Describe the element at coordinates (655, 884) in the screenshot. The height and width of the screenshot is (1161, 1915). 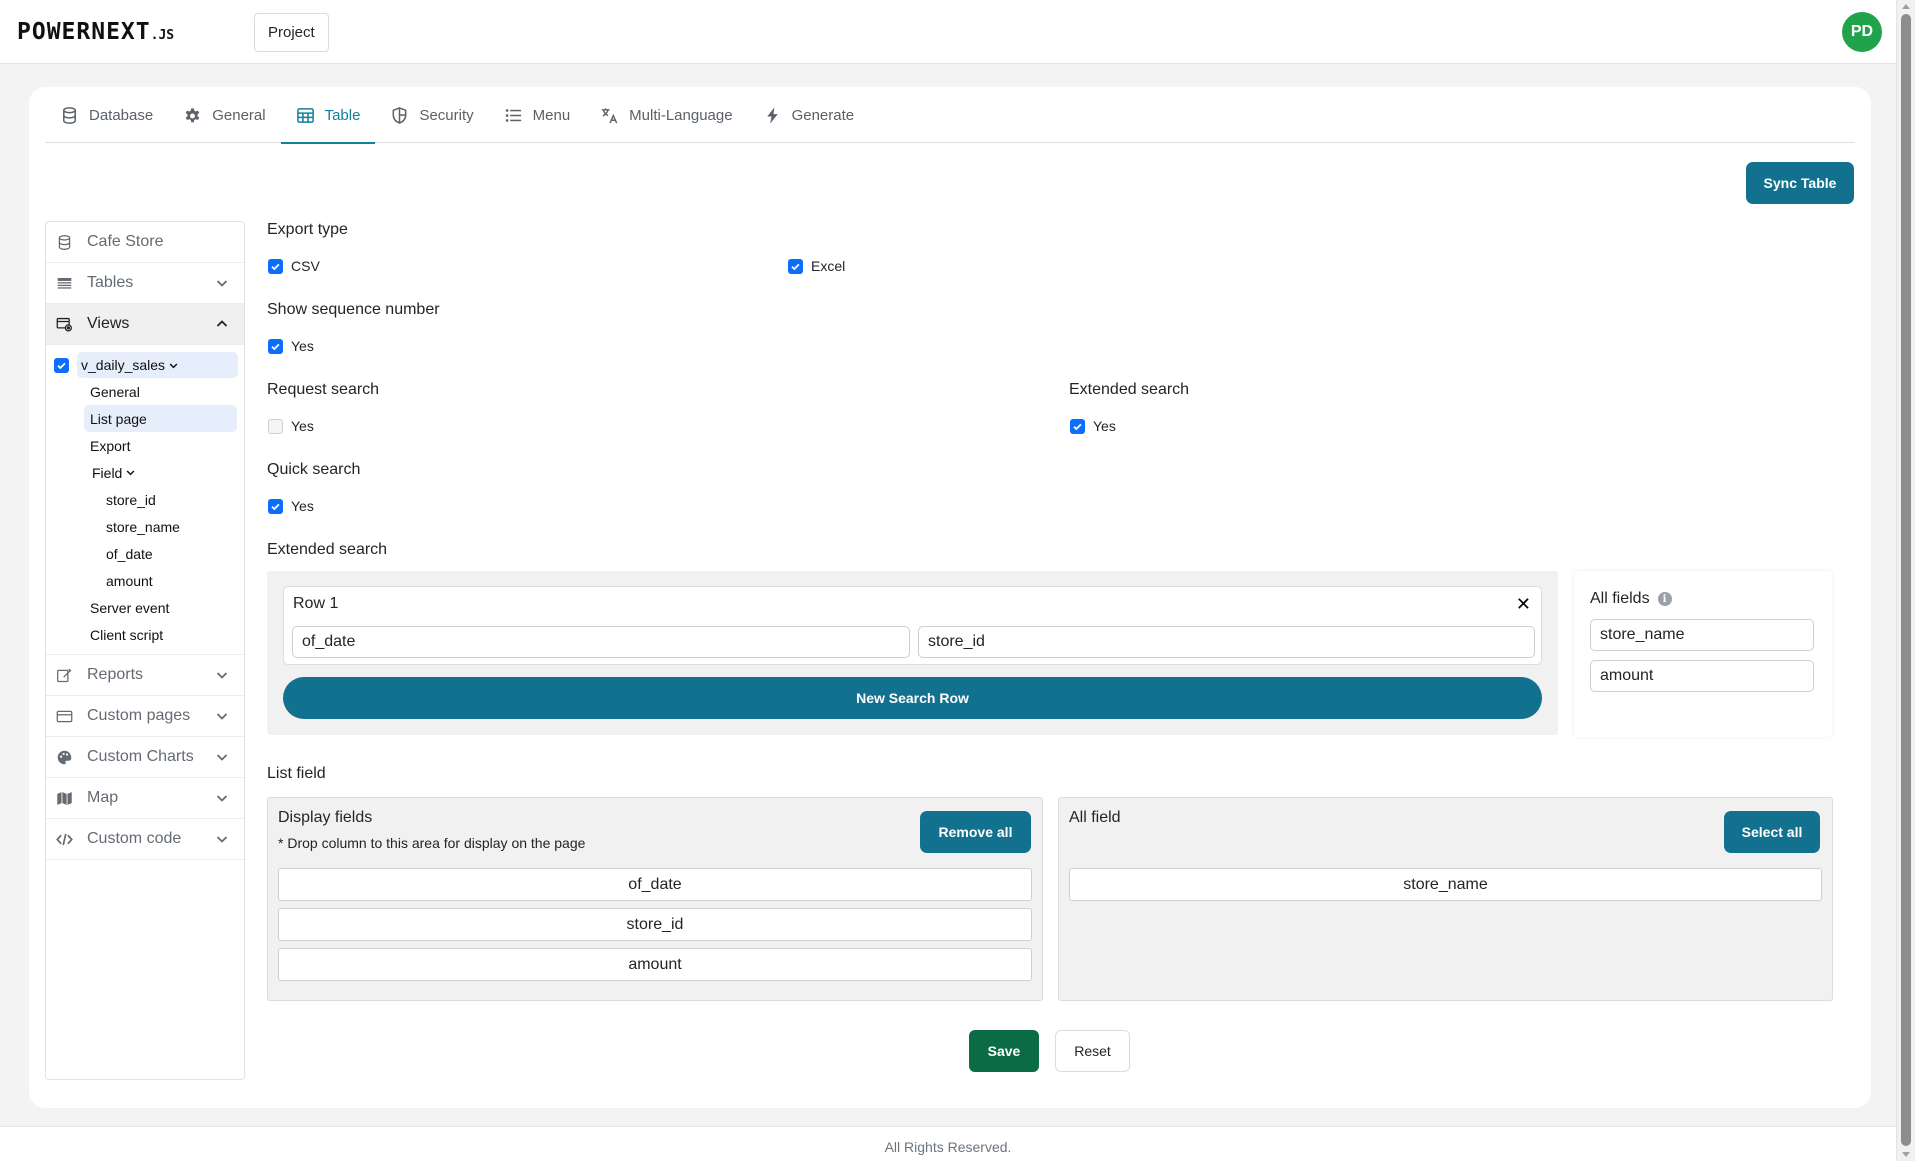
I see `display-field-item: of_date` at that location.